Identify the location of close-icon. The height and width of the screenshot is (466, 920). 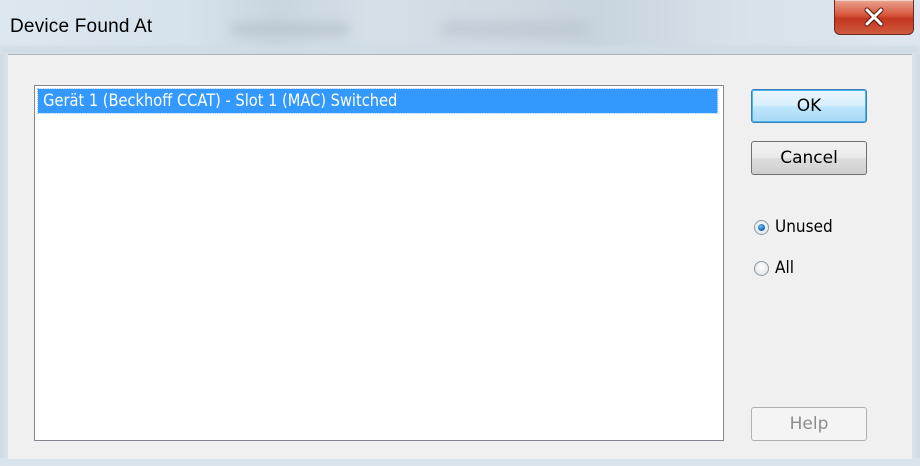
(874, 17).